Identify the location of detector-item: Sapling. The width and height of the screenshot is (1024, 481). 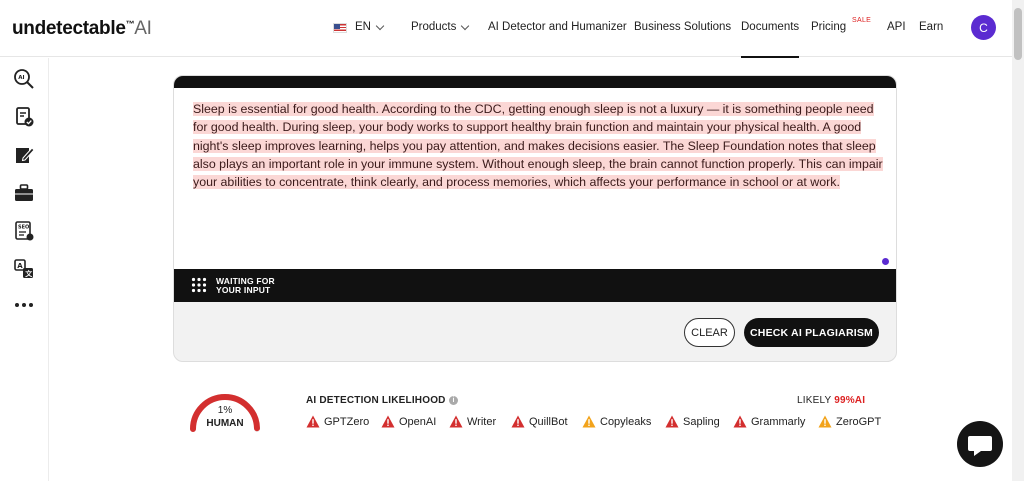
(692, 421).